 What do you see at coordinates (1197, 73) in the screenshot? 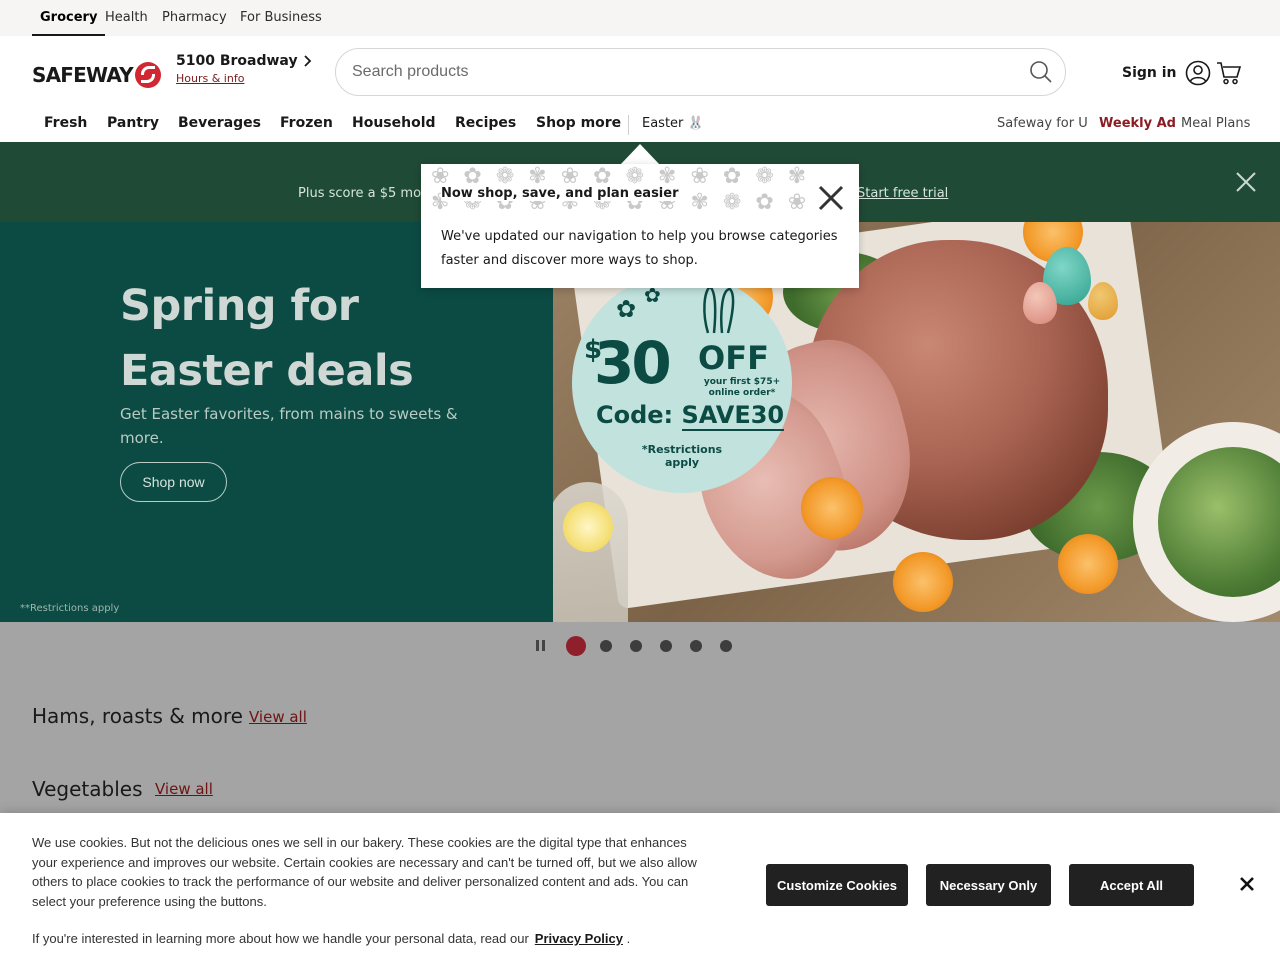
I see `account-icon` at bounding box center [1197, 73].